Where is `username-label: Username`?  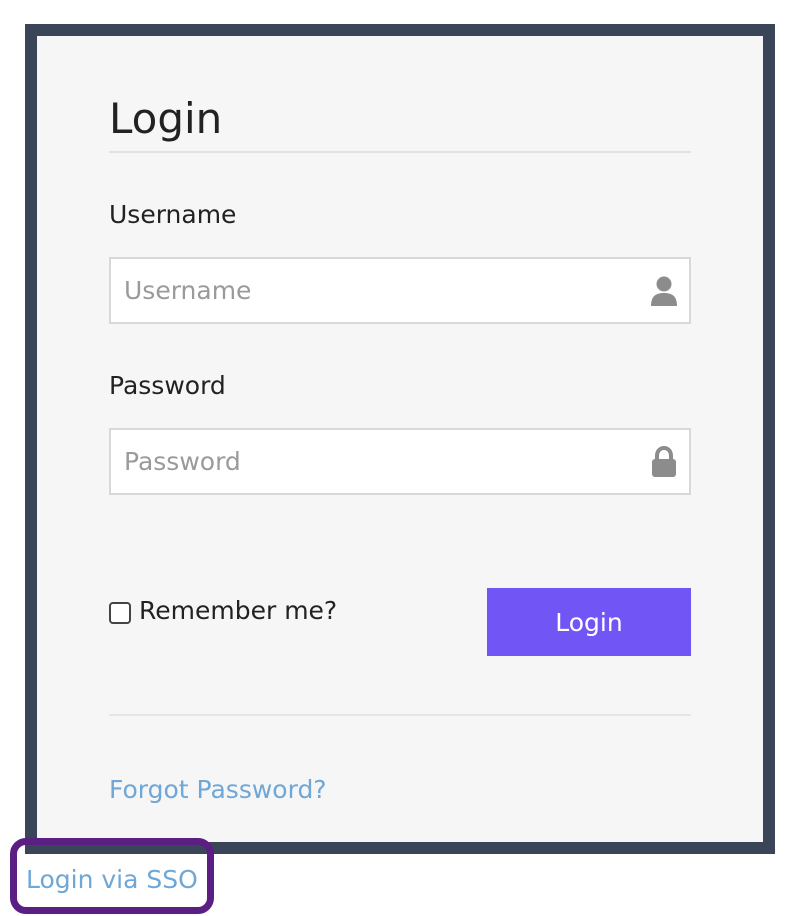 username-label: Username is located at coordinates (173, 214).